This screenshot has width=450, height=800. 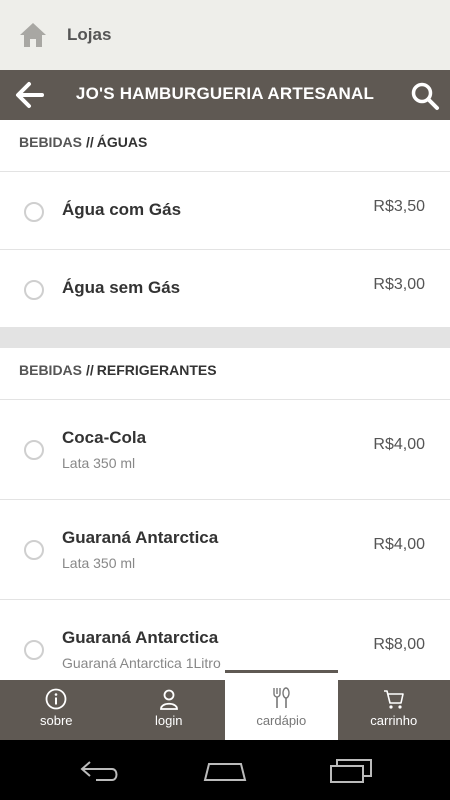 What do you see at coordinates (225, 450) in the screenshot?
I see `menu-item: Coca-Cola Lata 350 ml R$4,00` at bounding box center [225, 450].